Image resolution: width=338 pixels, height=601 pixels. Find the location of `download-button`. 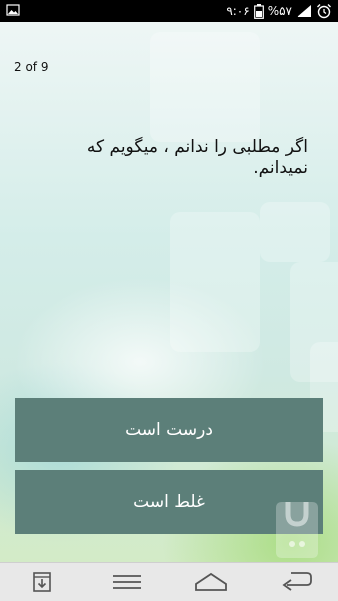

download-button is located at coordinates (42, 582).